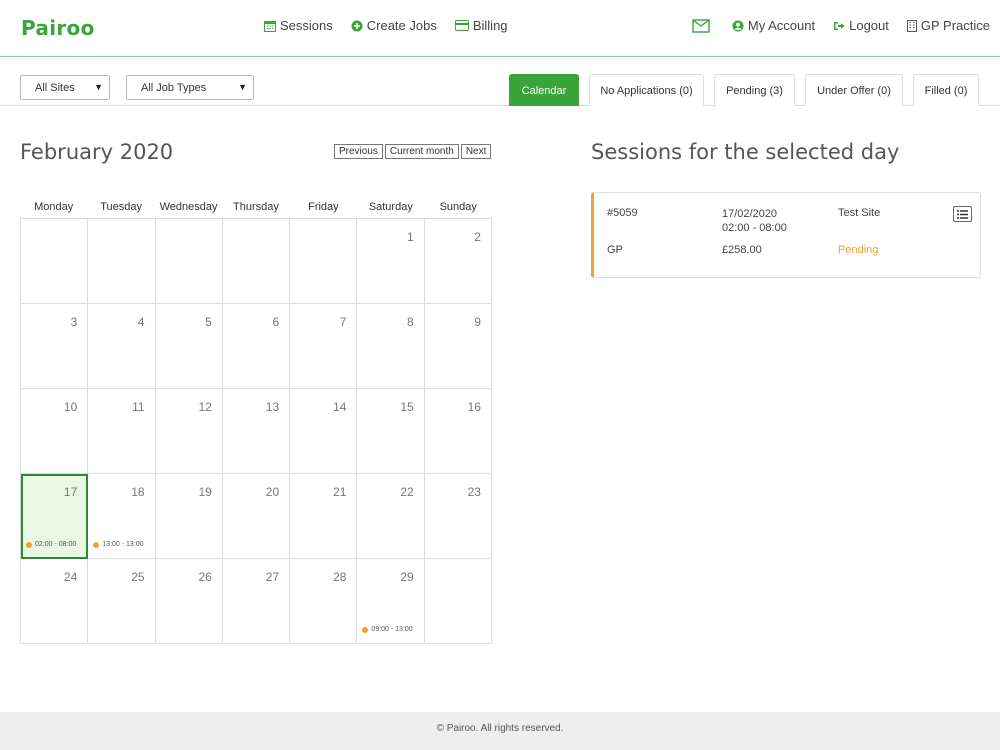  Describe the element at coordinates (773, 25) in the screenshot. I see `nav-my-account: My Account` at that location.